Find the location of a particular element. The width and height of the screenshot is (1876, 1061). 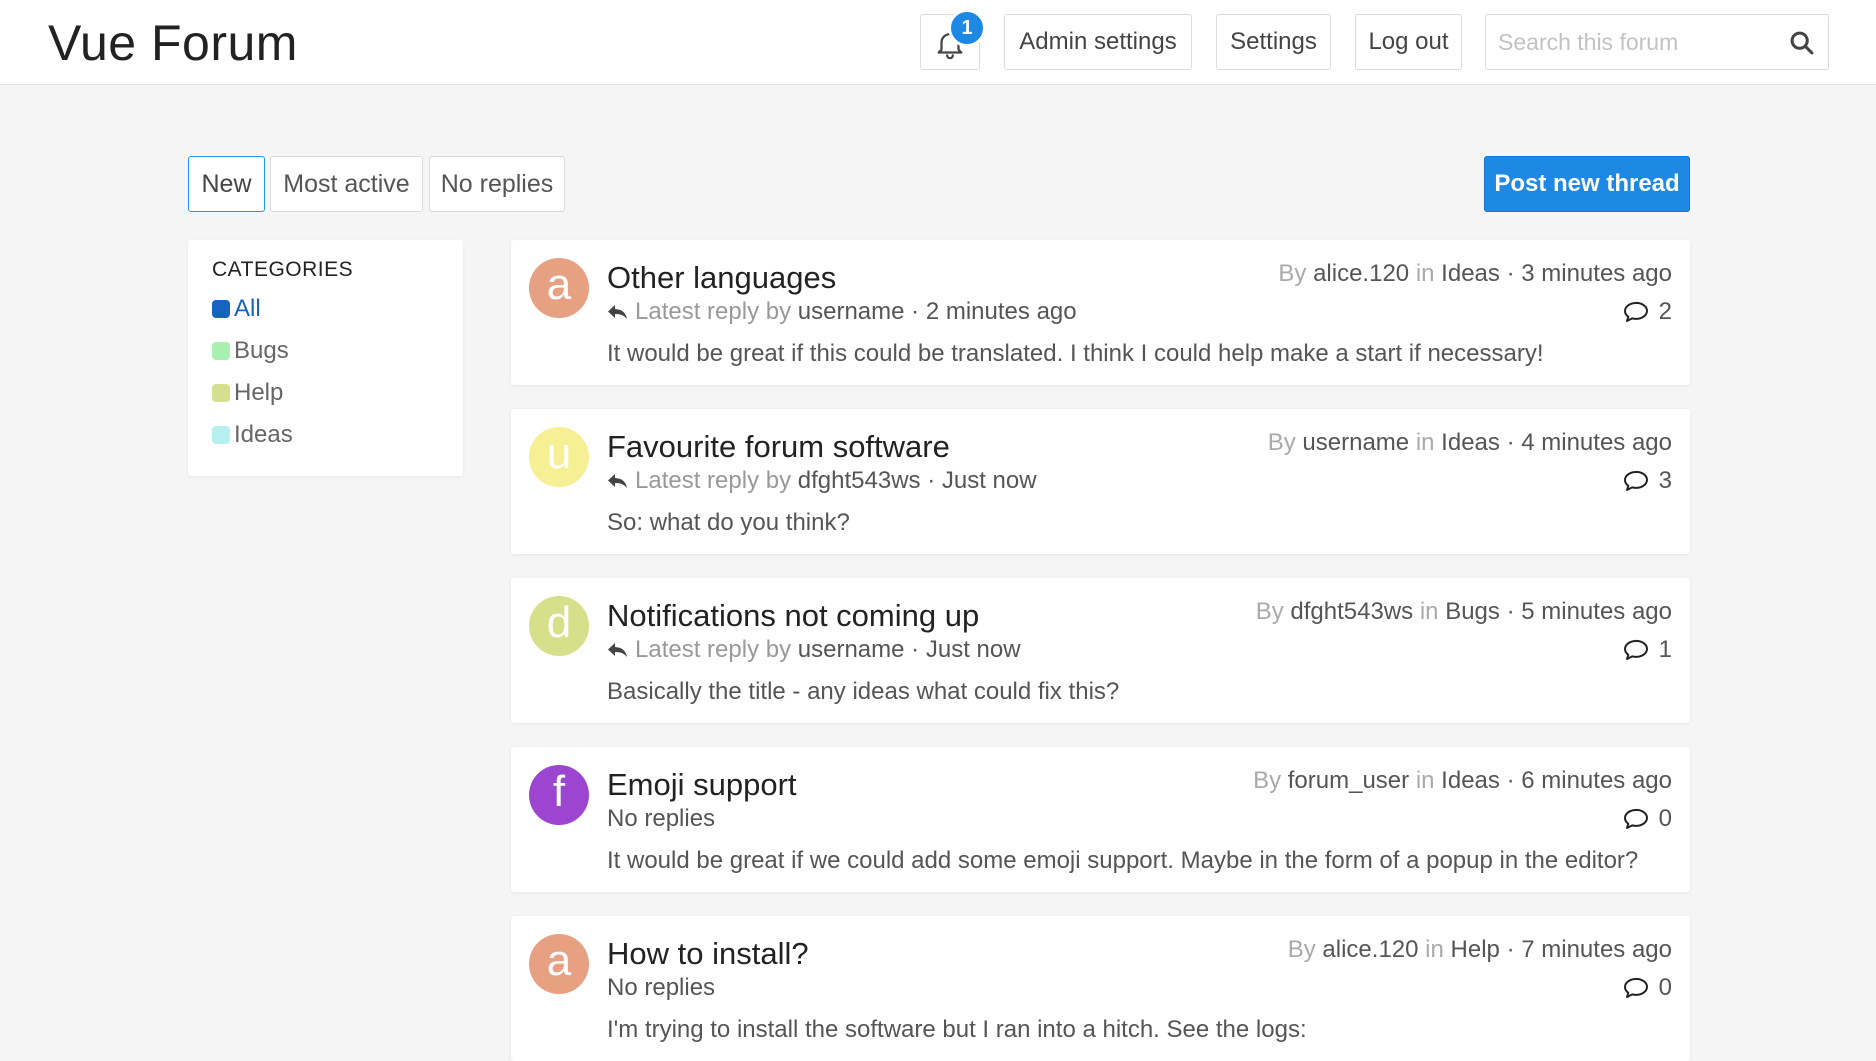

admin-settings-button: Admin settings is located at coordinates (1098, 42).